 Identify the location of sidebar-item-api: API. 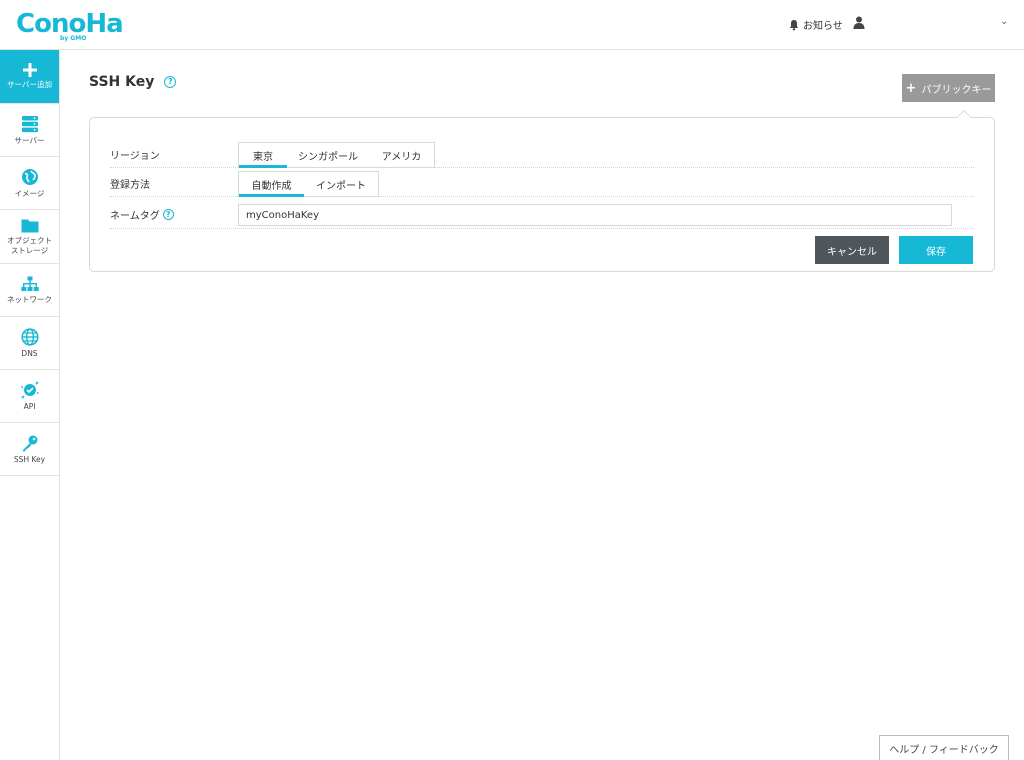
(29, 396).